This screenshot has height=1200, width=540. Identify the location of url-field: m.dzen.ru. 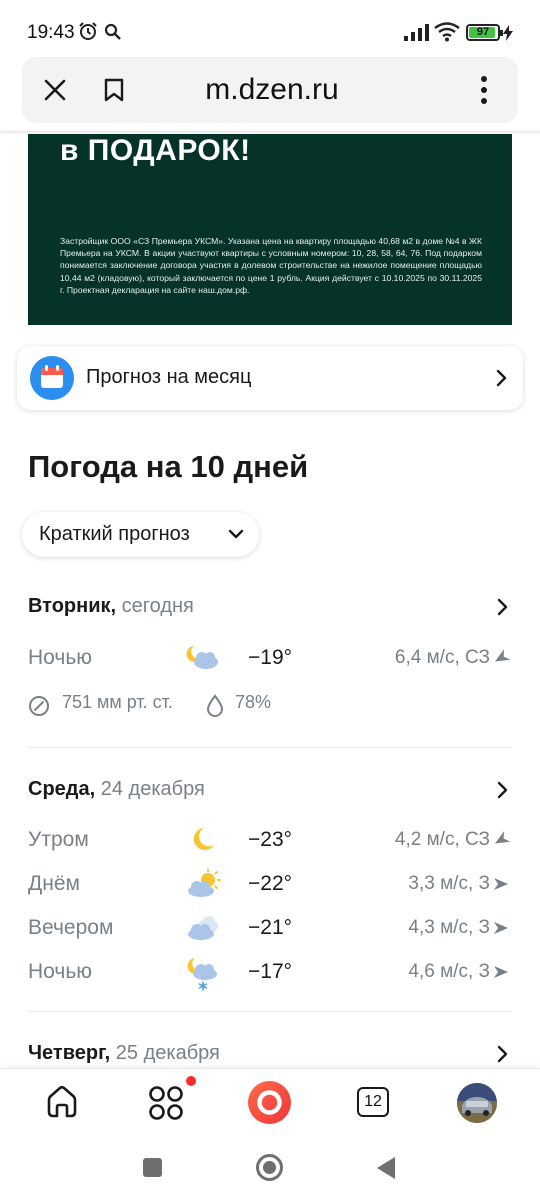
(272, 90).